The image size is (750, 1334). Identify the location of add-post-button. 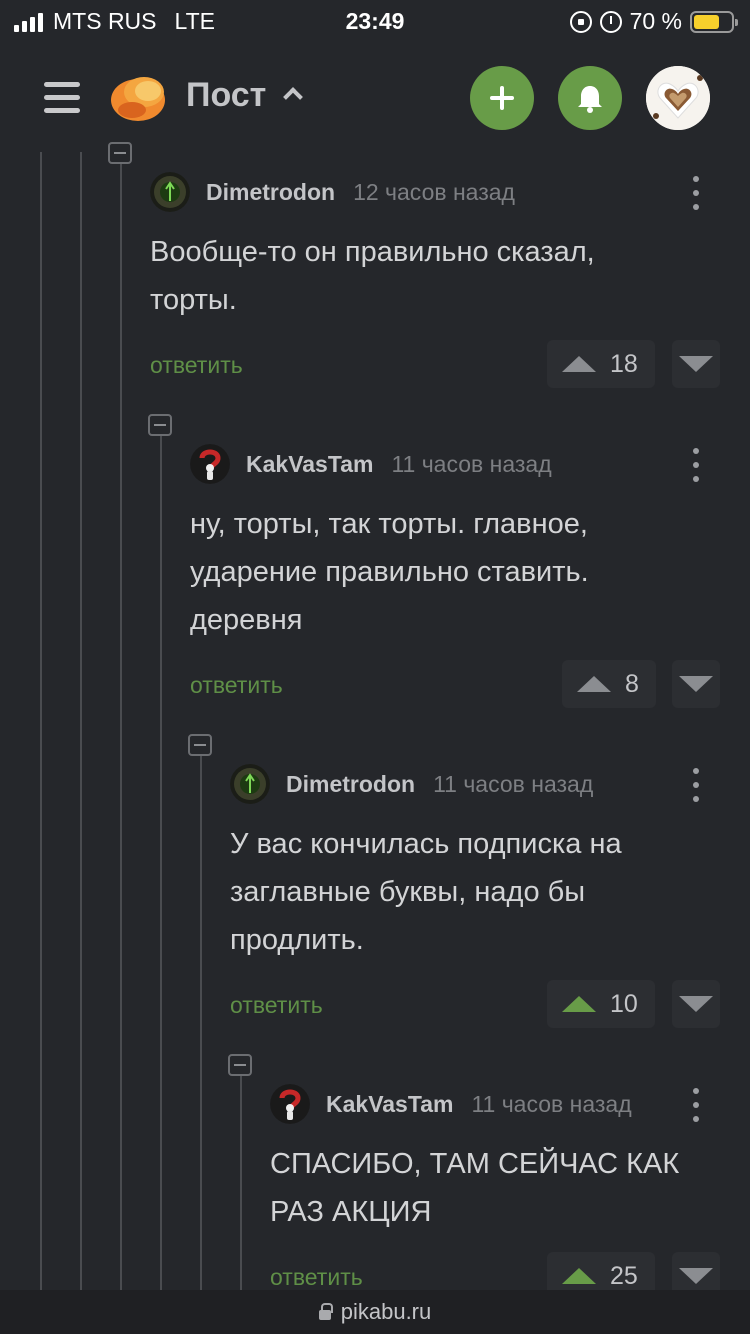
(502, 98).